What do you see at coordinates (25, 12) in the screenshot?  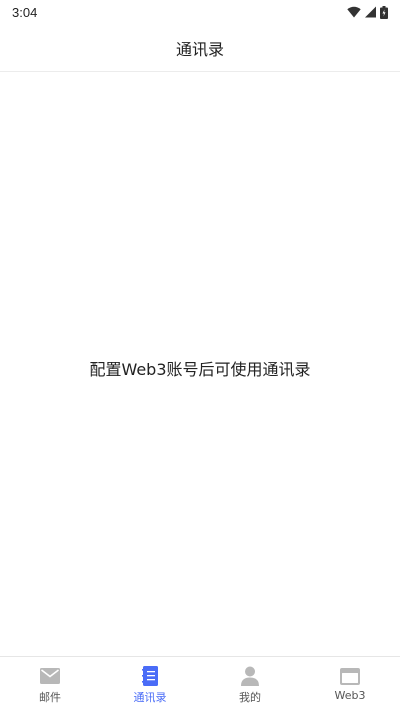 I see `status-time: 3:04` at bounding box center [25, 12].